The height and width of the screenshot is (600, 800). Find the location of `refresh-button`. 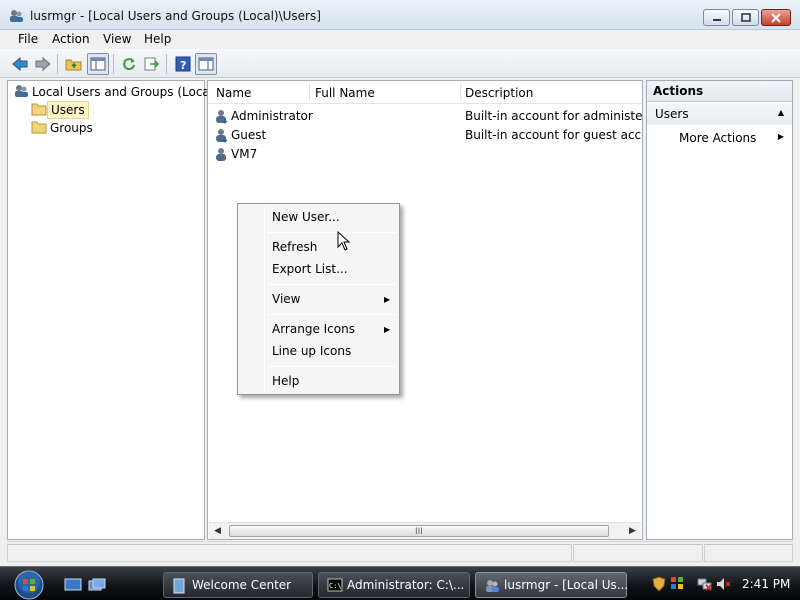

refresh-button is located at coordinates (129, 64).